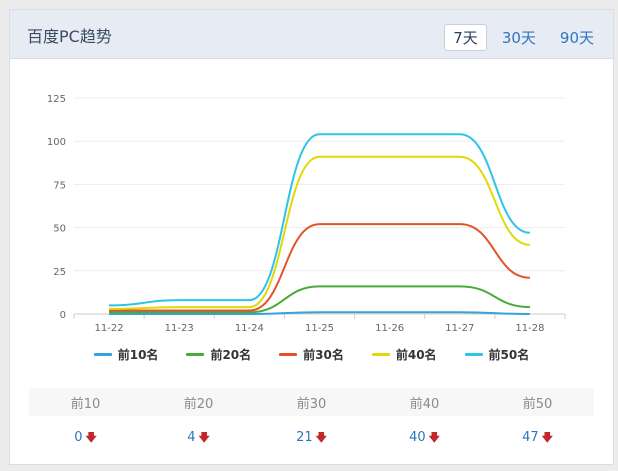  I want to click on legend-item-top20: 前20名, so click(218, 354).